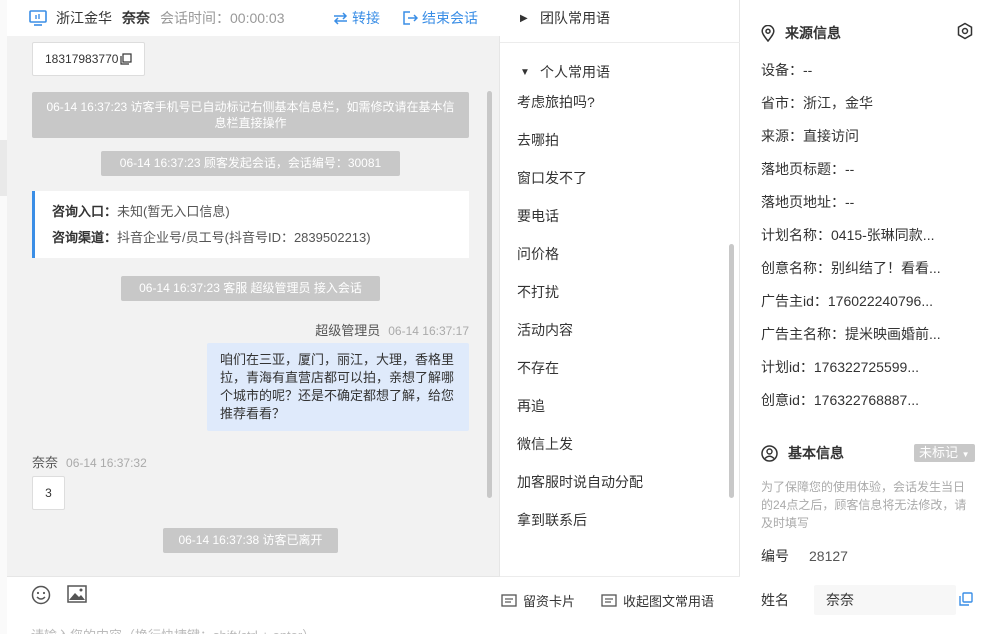 This screenshot has height=634, width=986. I want to click on phone-number: 18317983770, so click(82, 59).